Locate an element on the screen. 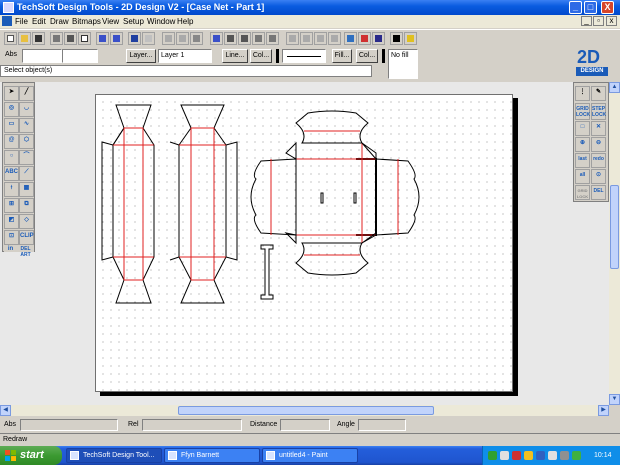 The image size is (620, 465). display-icon is located at coordinates (552, 455).